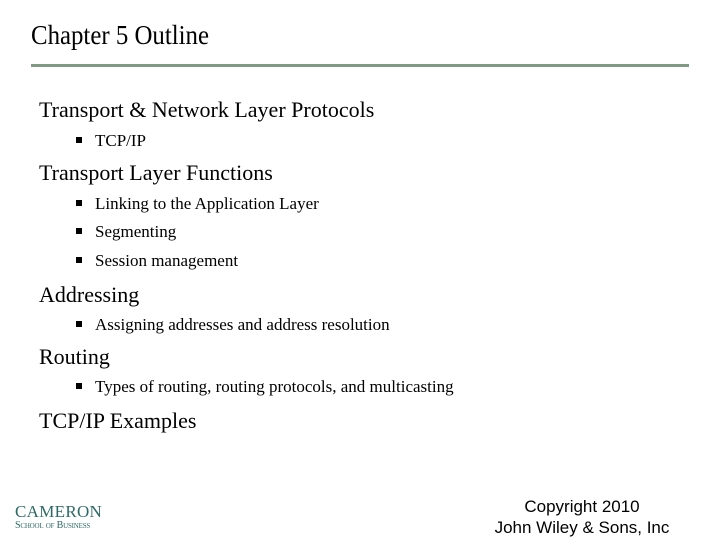 This screenshot has height=540, width=720. What do you see at coordinates (167, 260) in the screenshot?
I see `outline-item-text: Session management` at bounding box center [167, 260].